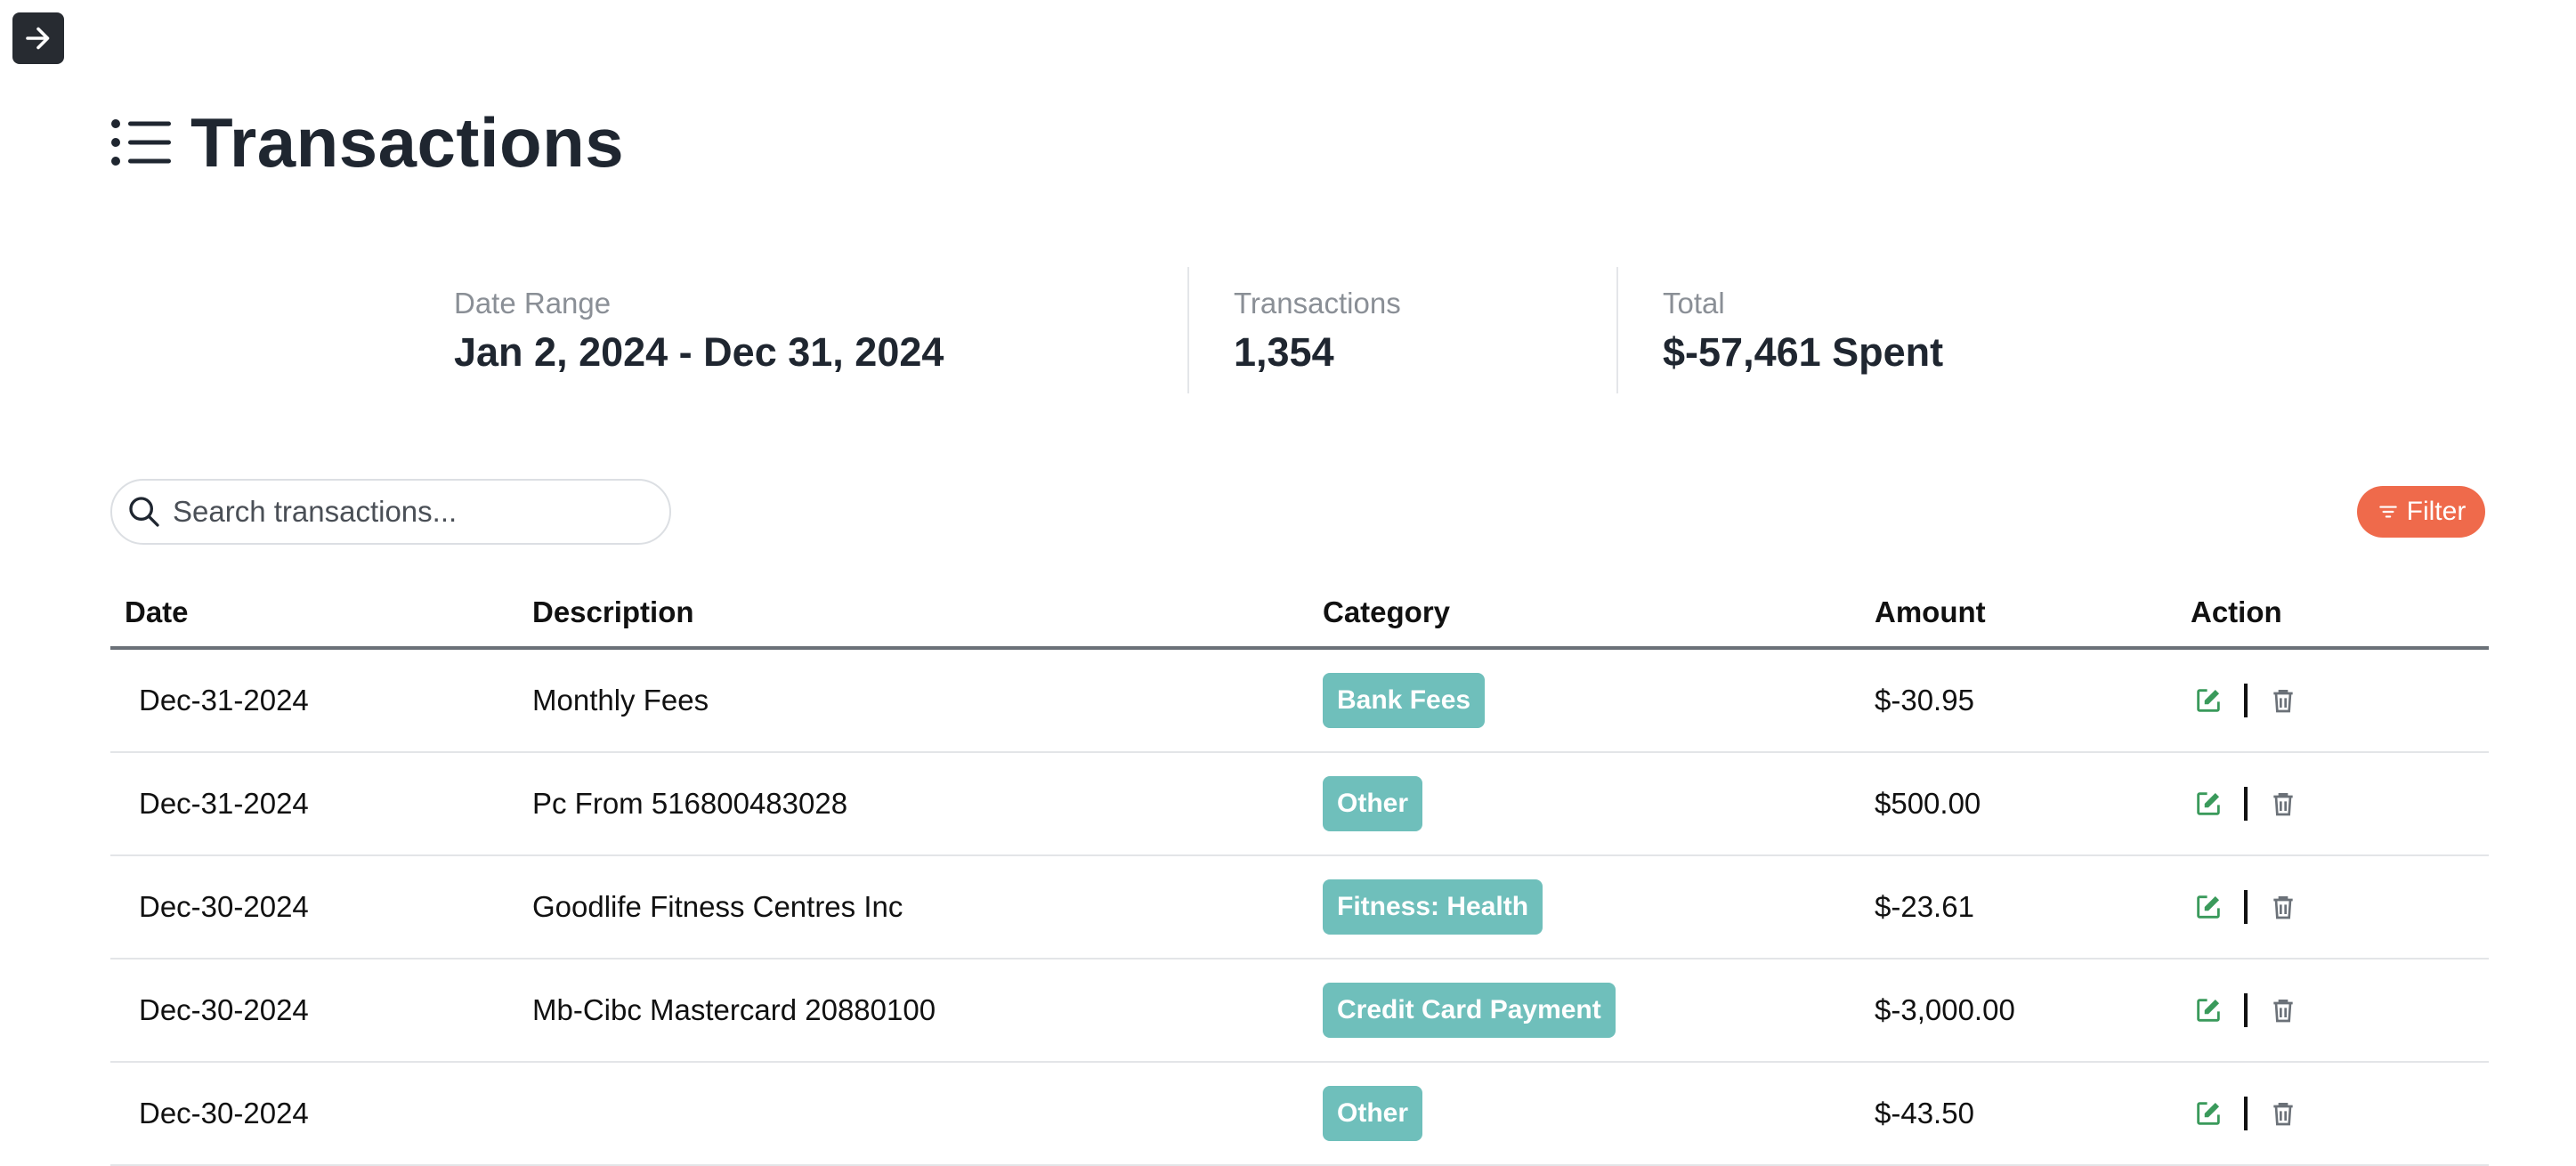 This screenshot has height=1166, width=2576. Describe the element at coordinates (928, 614) in the screenshot. I see `column-header-description: Description` at that location.